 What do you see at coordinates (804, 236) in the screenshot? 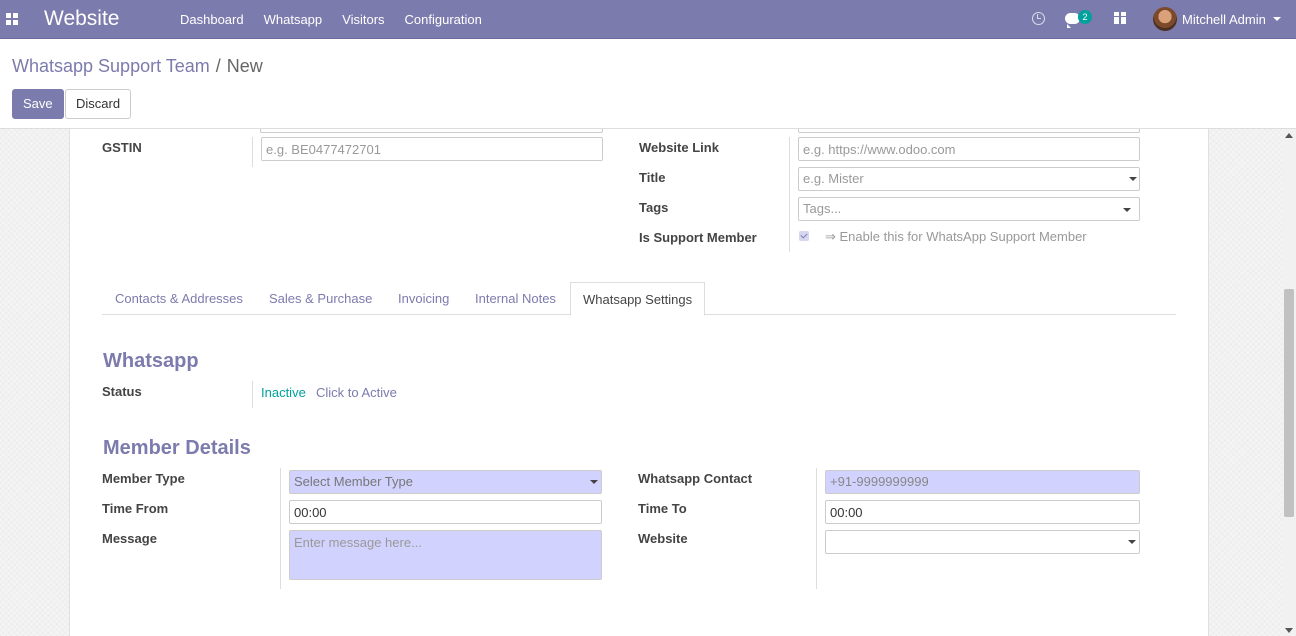
I see `support-member-checkbox` at bounding box center [804, 236].